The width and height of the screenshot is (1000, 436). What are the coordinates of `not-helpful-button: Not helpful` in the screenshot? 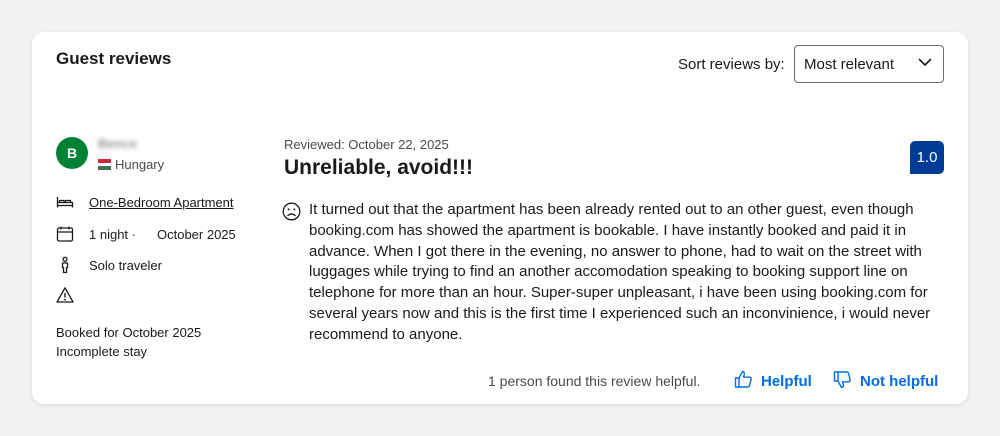 It's located at (885, 381).